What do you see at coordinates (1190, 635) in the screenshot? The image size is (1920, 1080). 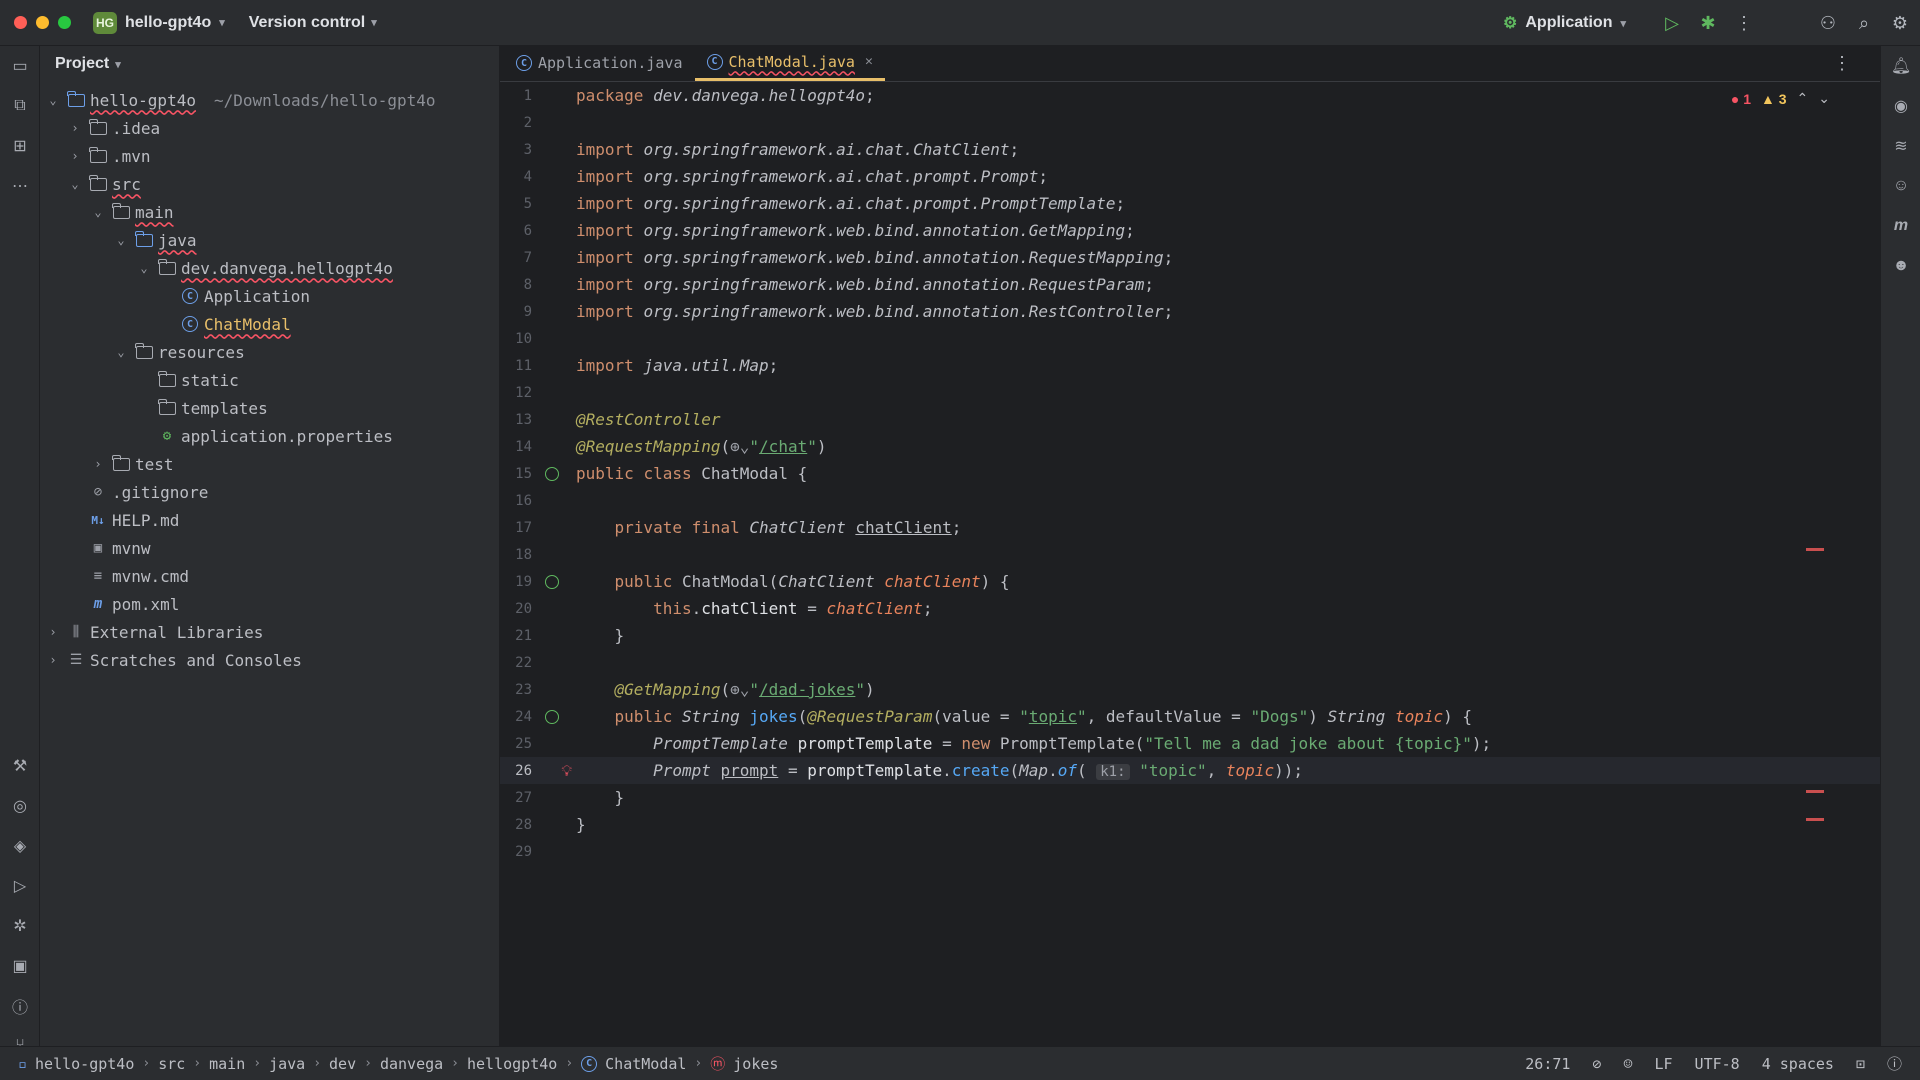 I see `code-line: 21 }` at bounding box center [1190, 635].